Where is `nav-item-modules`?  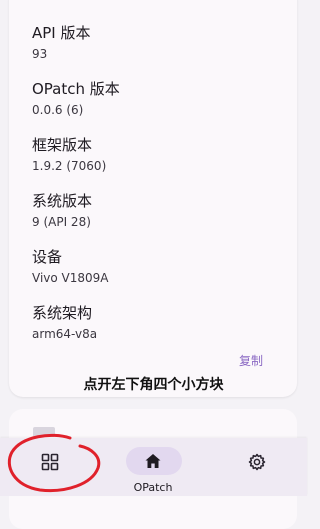 nav-item-modules is located at coordinates (50, 467).